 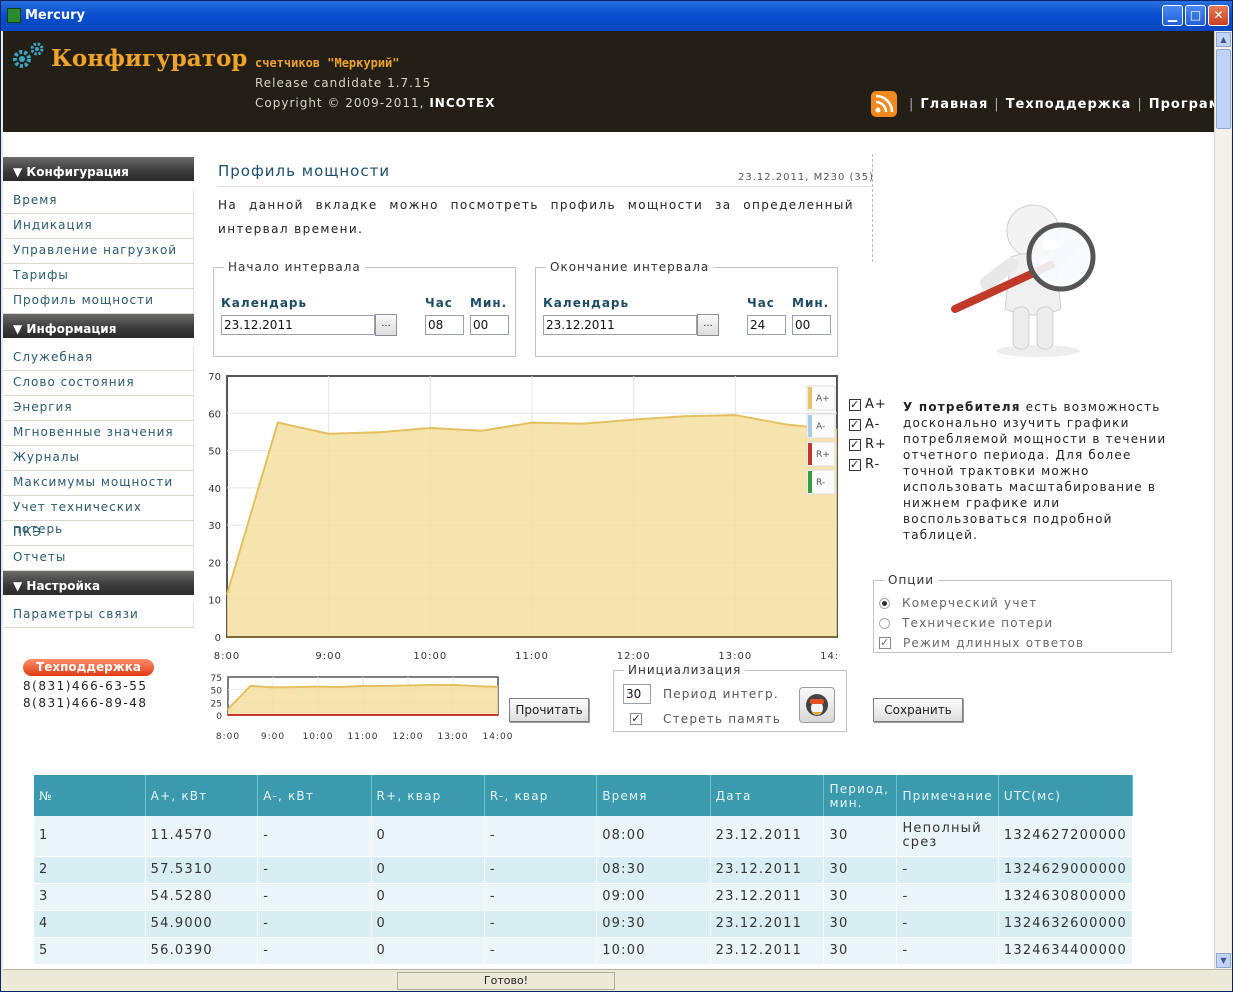 What do you see at coordinates (98, 516) in the screenshot?
I see `sidebar-item-technical-losses: Учет технических потерь` at bounding box center [98, 516].